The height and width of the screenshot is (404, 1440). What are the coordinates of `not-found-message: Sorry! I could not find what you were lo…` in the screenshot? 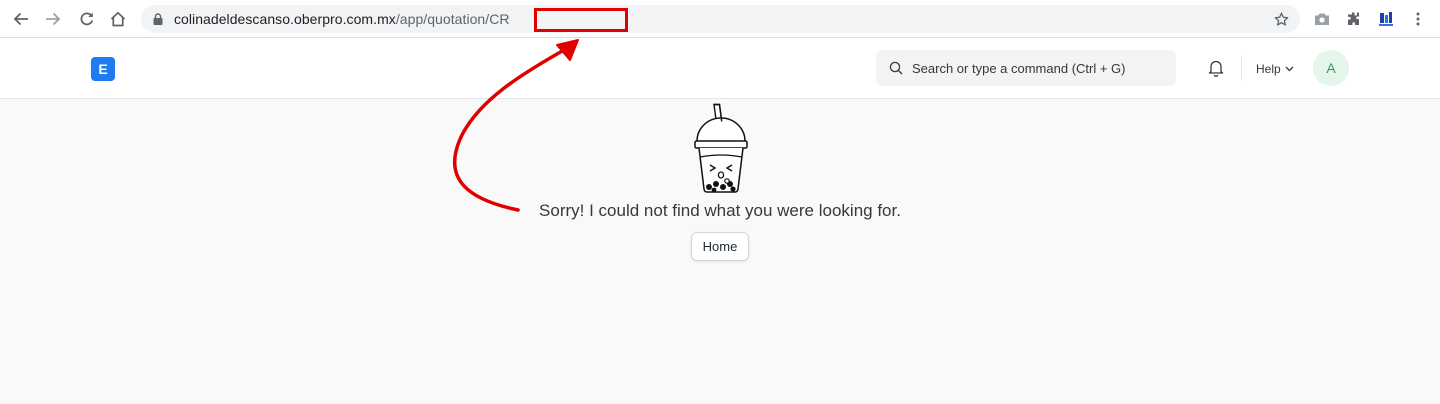 It's located at (720, 210).